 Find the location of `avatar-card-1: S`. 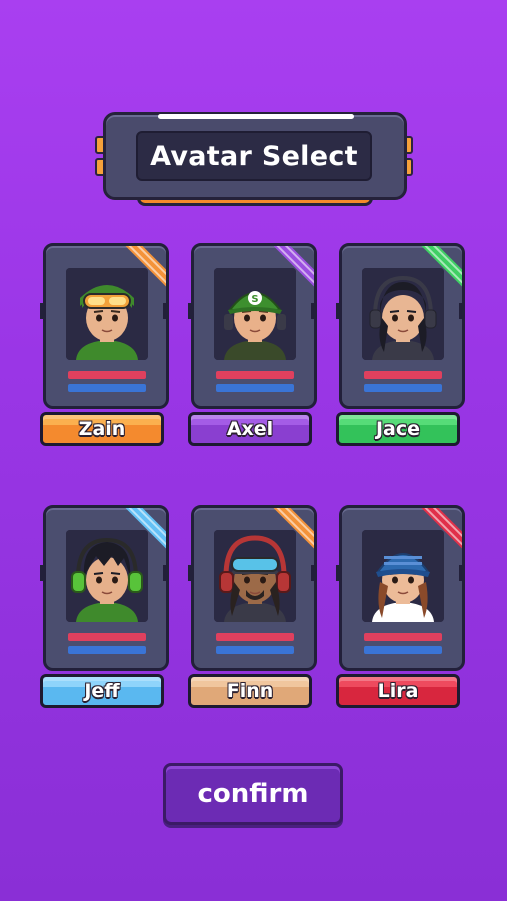

avatar-card-1: S is located at coordinates (252, 326).